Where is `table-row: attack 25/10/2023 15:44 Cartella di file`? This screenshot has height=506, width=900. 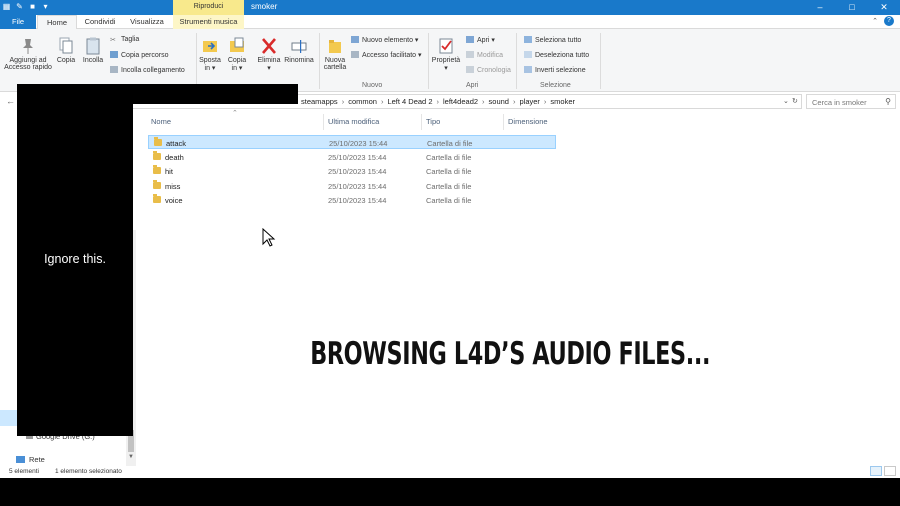
table-row: attack 25/10/2023 15:44 Cartella di file is located at coordinates (352, 142).